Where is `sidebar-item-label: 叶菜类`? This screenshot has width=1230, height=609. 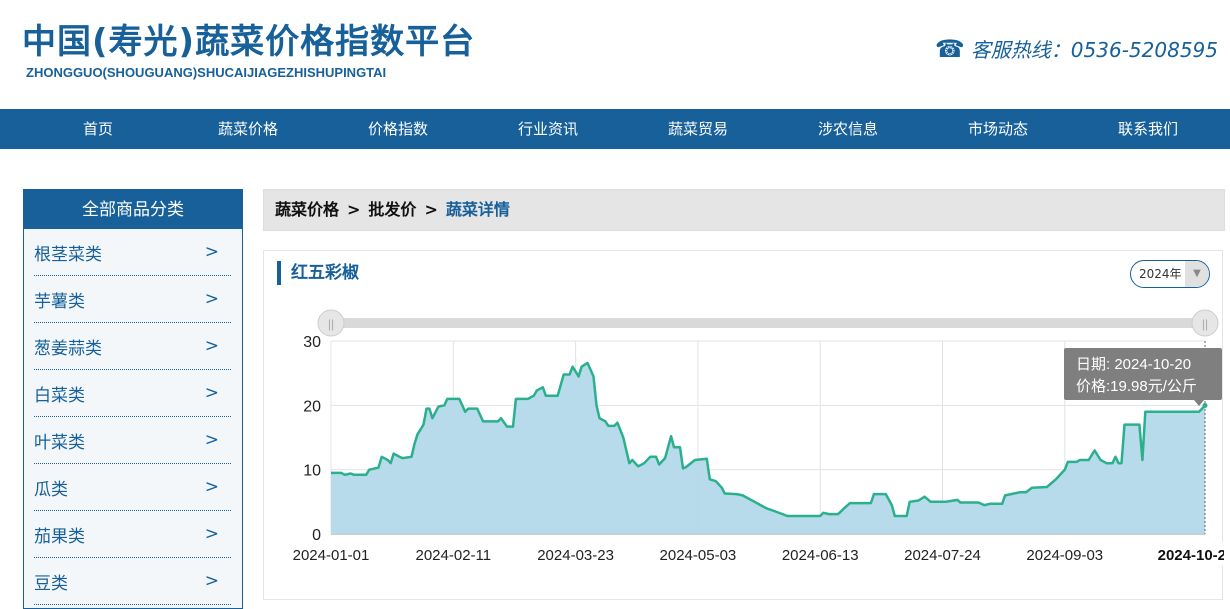 sidebar-item-label: 叶菜类 is located at coordinates (59, 442).